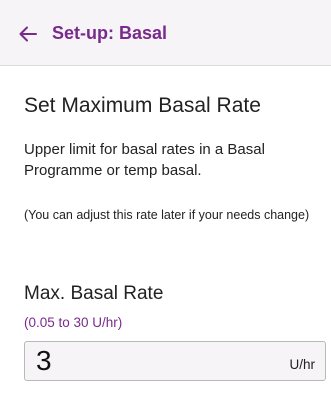 This screenshot has width=331, height=406. What do you see at coordinates (175, 361) in the screenshot?
I see `max-basal-rate-input: 3 U/hr` at bounding box center [175, 361].